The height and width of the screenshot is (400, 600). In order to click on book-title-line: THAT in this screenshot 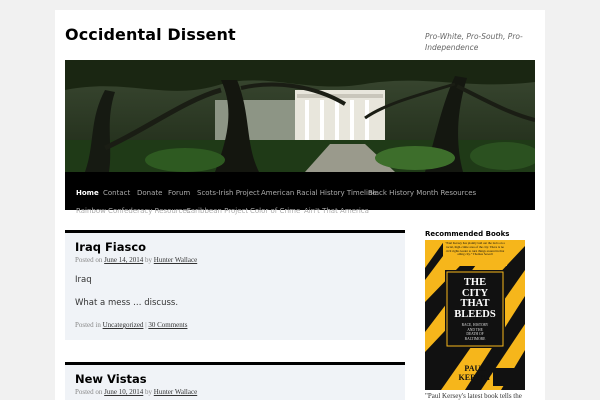, I will do `click(475, 303)`.